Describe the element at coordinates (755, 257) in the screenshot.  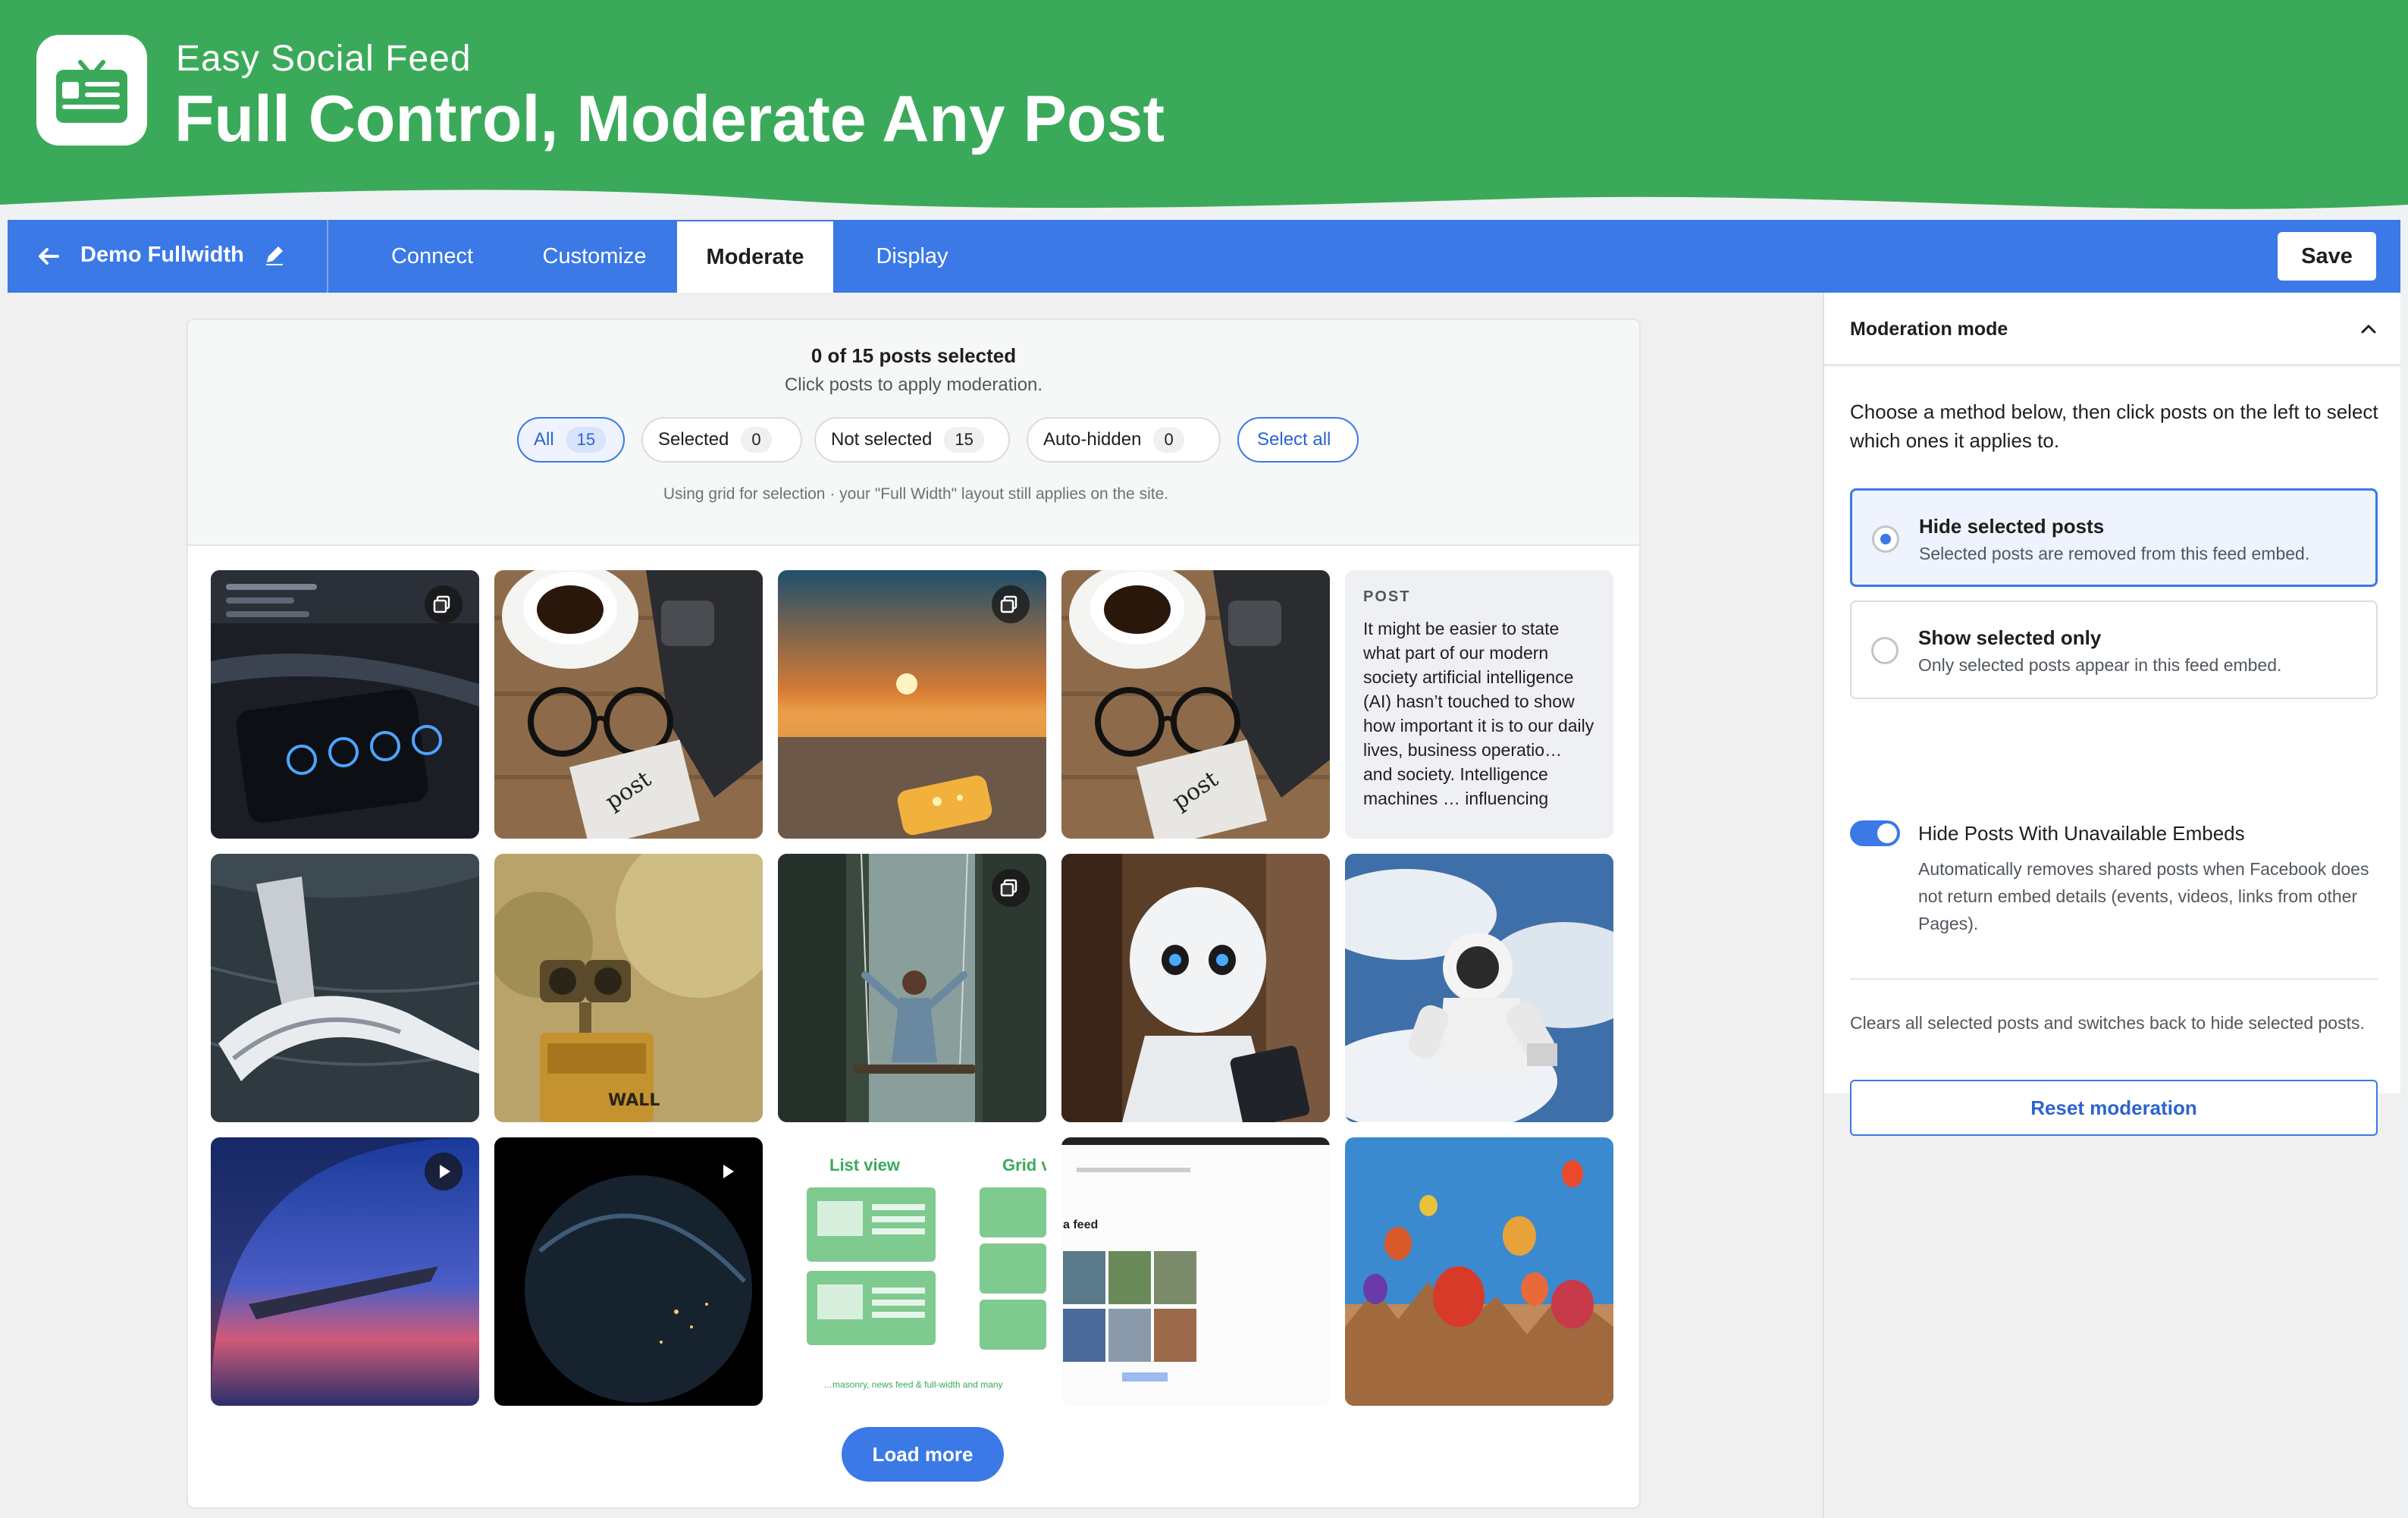
I see `tab-moderate: Moderate` at that location.